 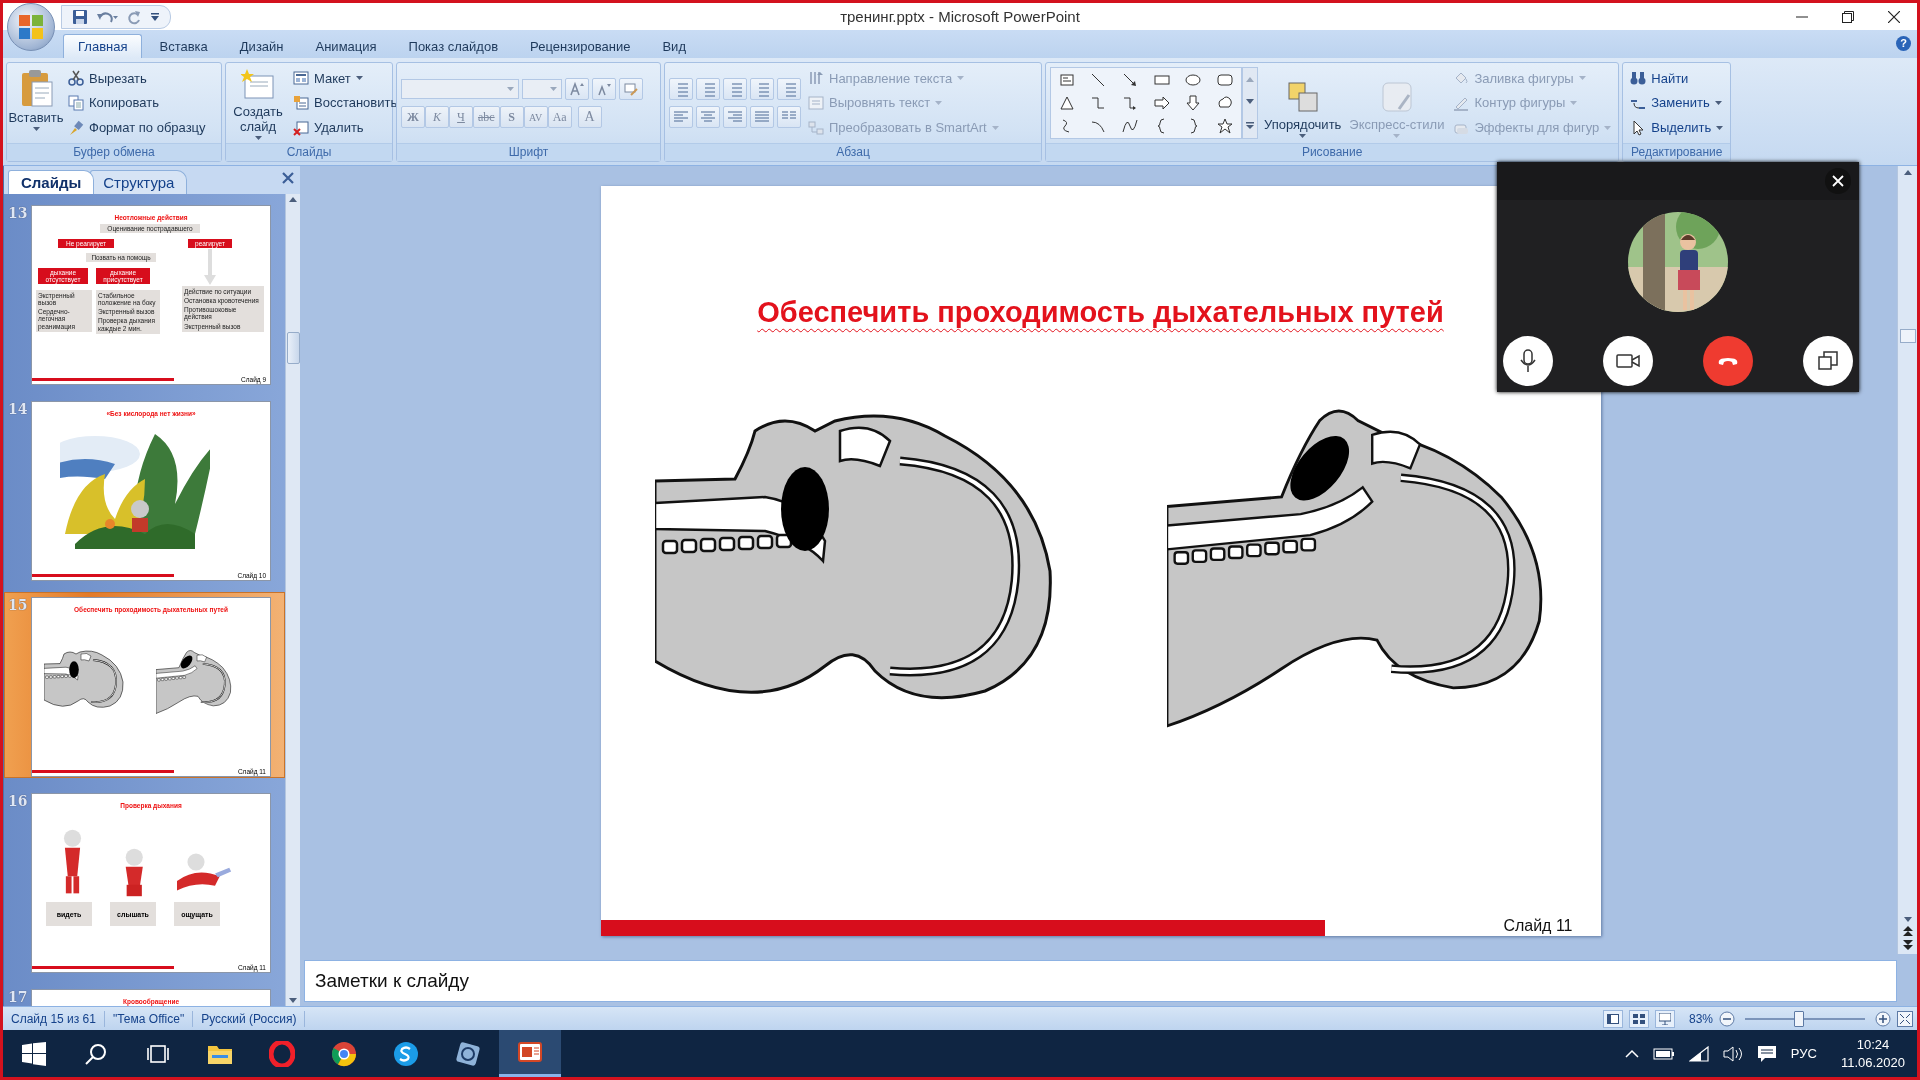 I want to click on save-icon, so click(x=80, y=16).